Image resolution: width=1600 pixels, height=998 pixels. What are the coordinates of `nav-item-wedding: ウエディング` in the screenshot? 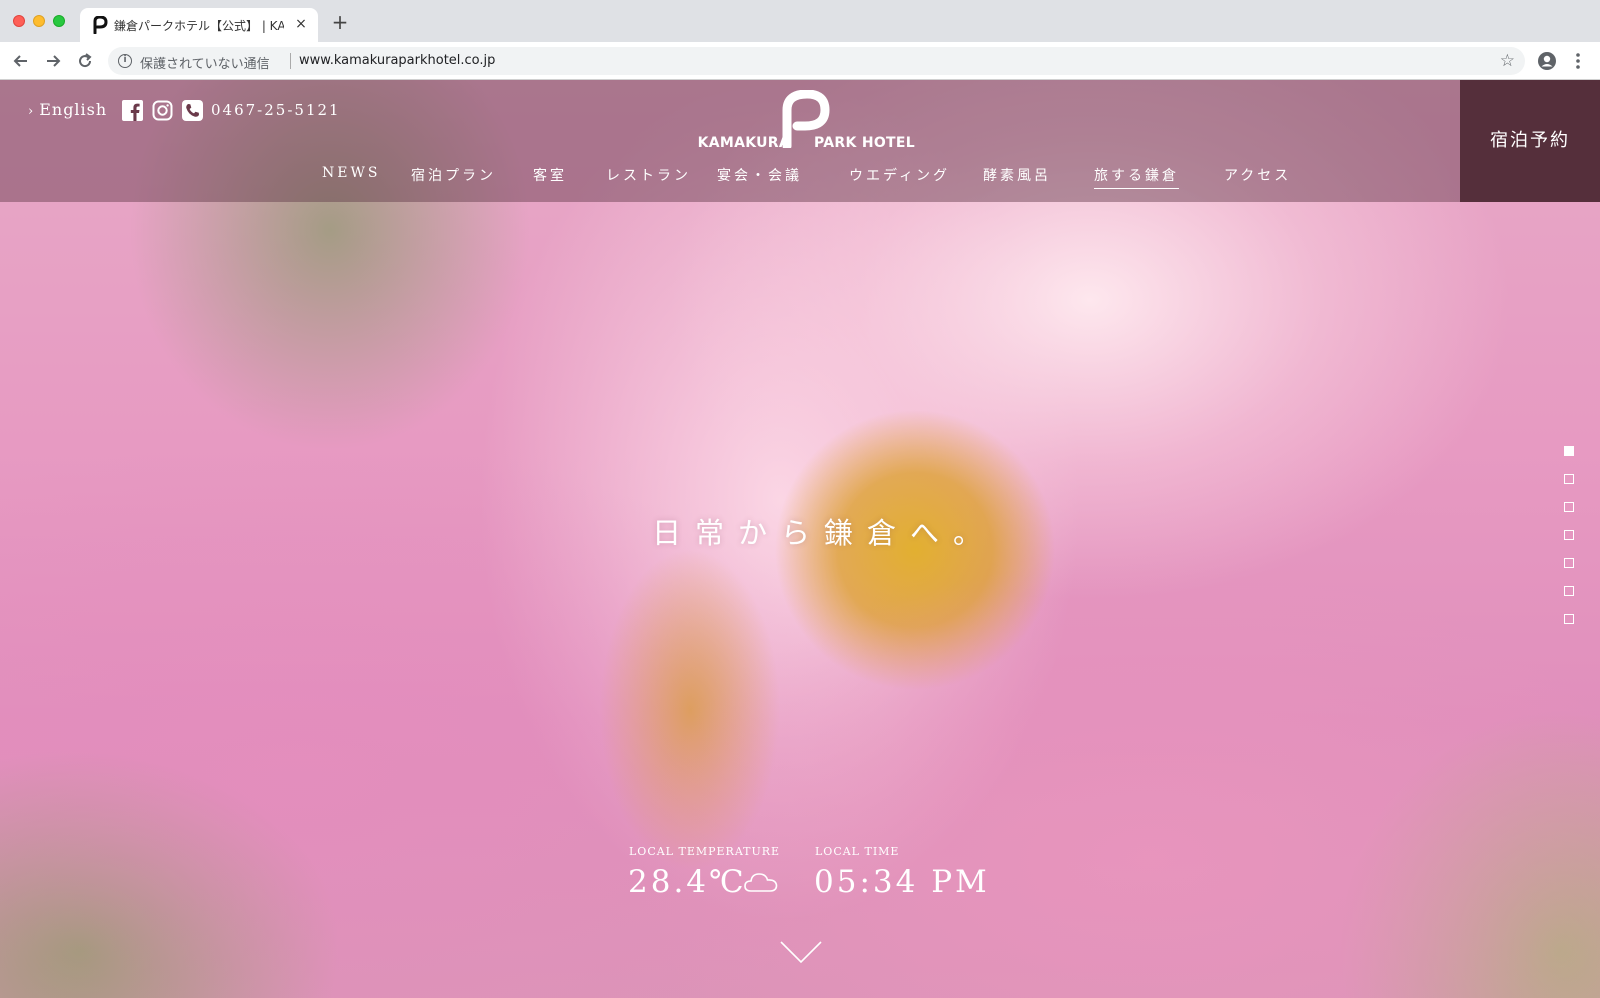 It's located at (899, 175).